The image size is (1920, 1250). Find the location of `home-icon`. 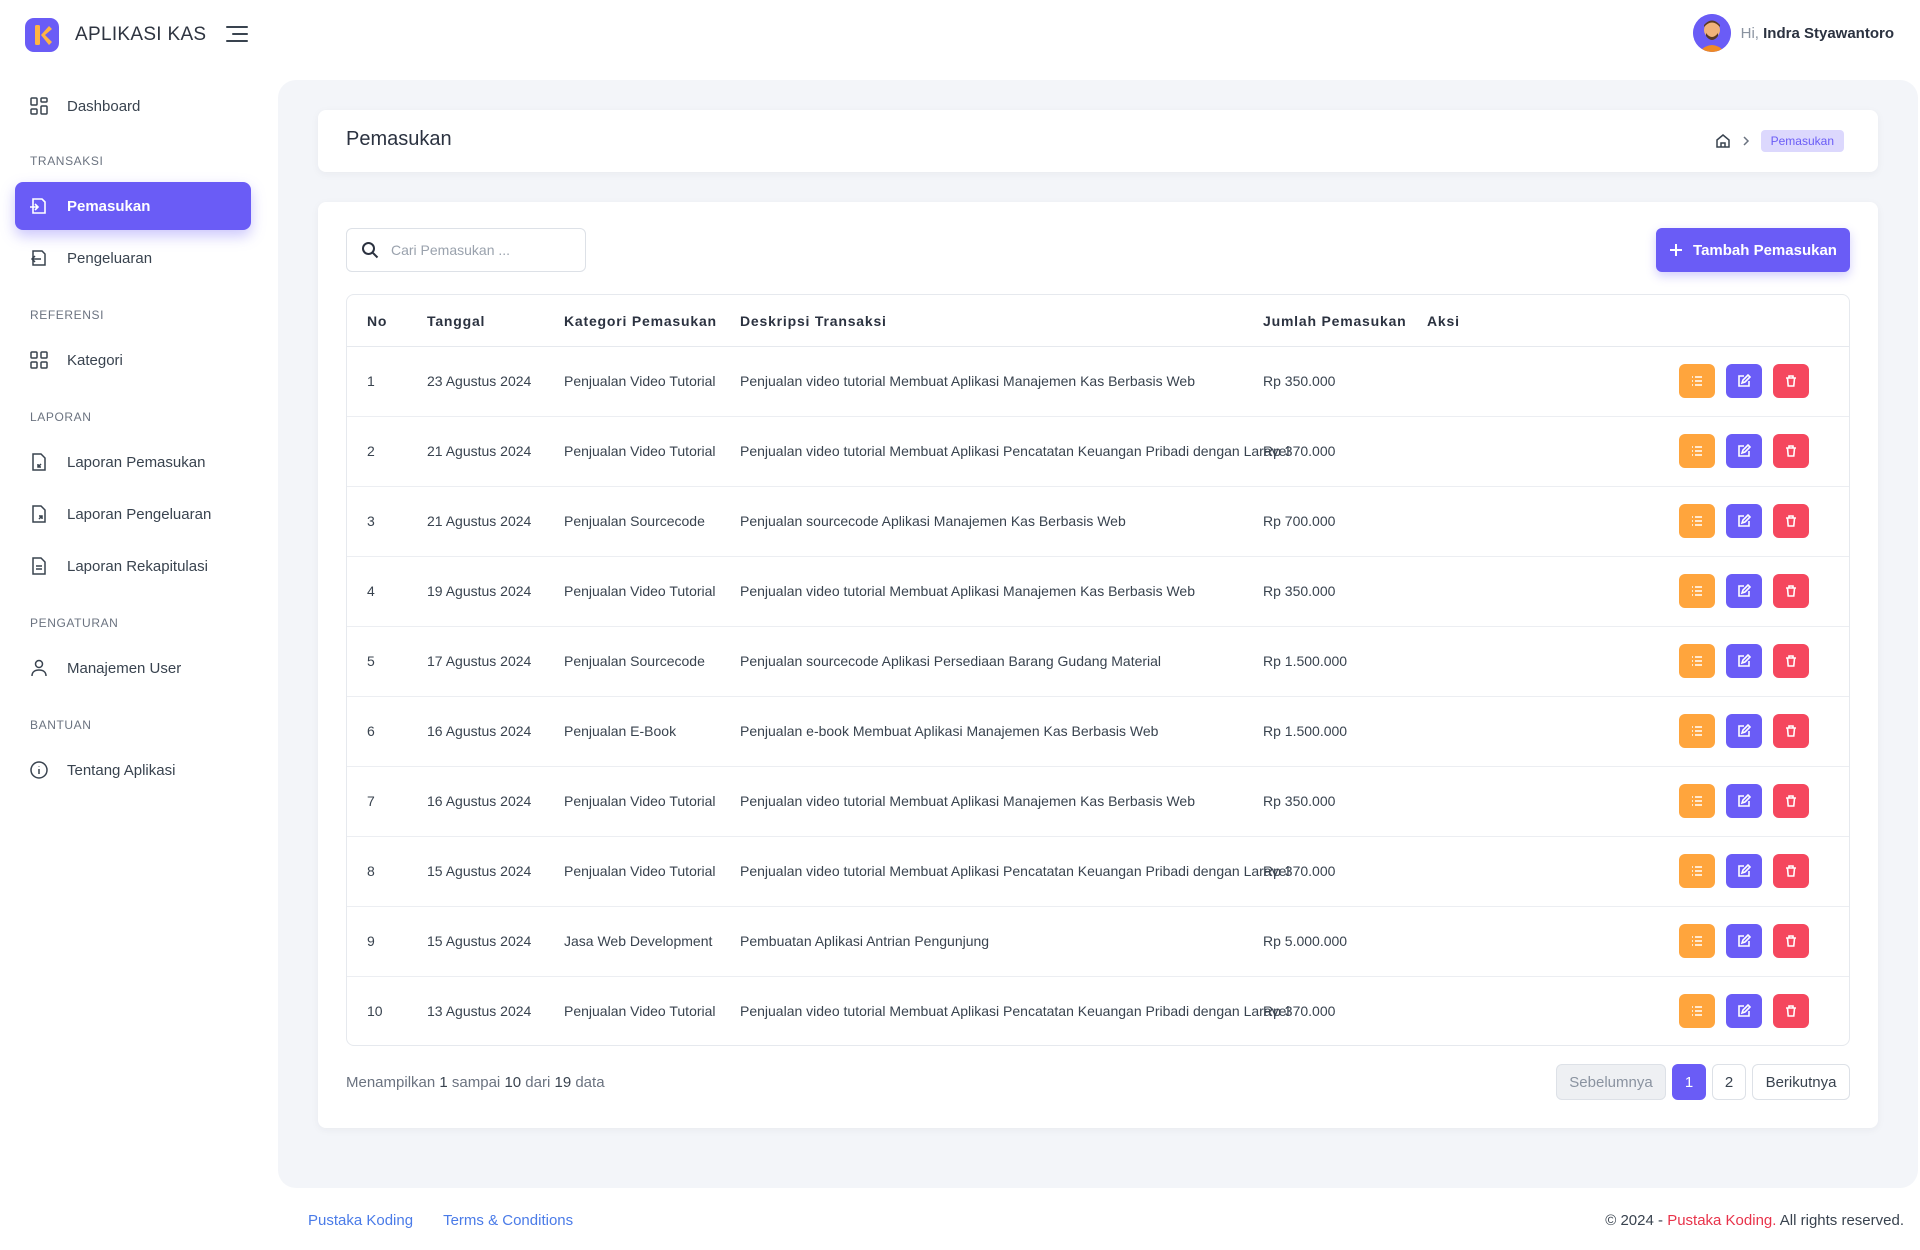

home-icon is located at coordinates (1723, 141).